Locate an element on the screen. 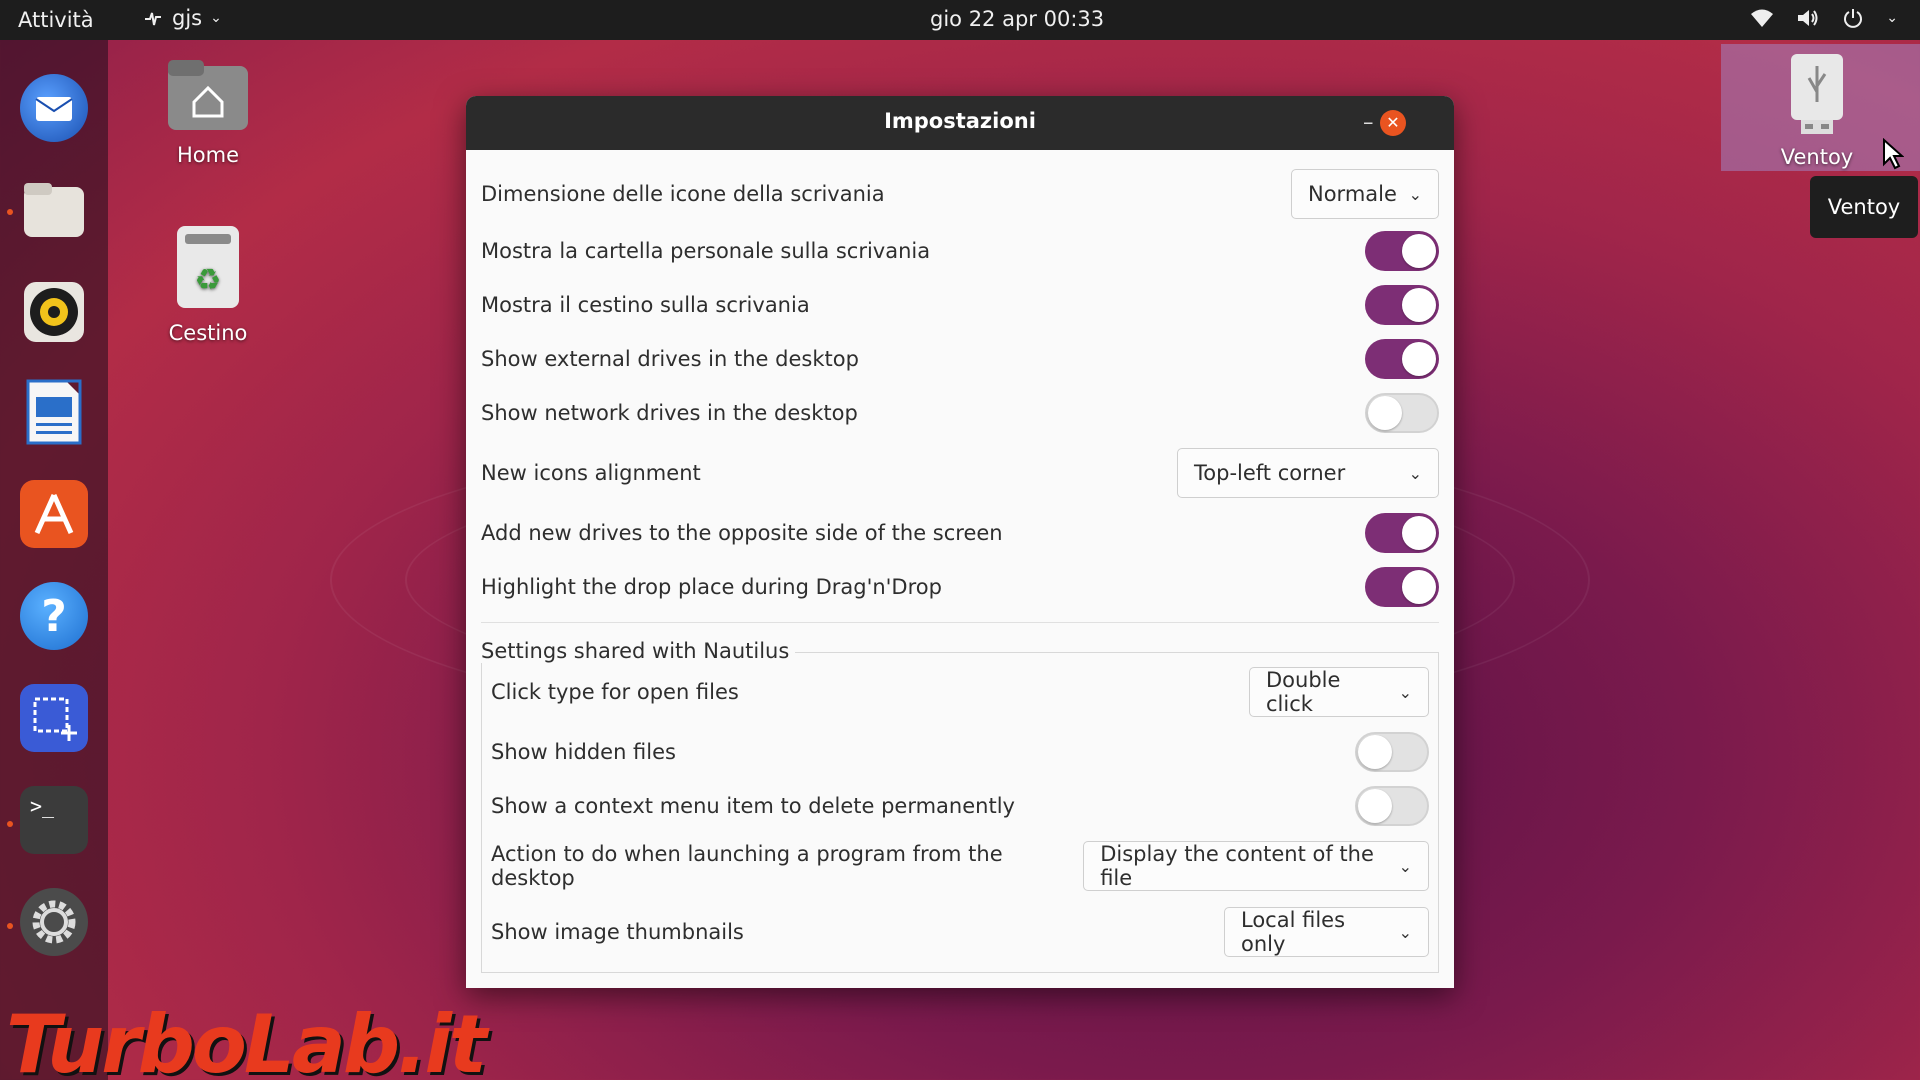  home-folder-icon is located at coordinates (208, 95).